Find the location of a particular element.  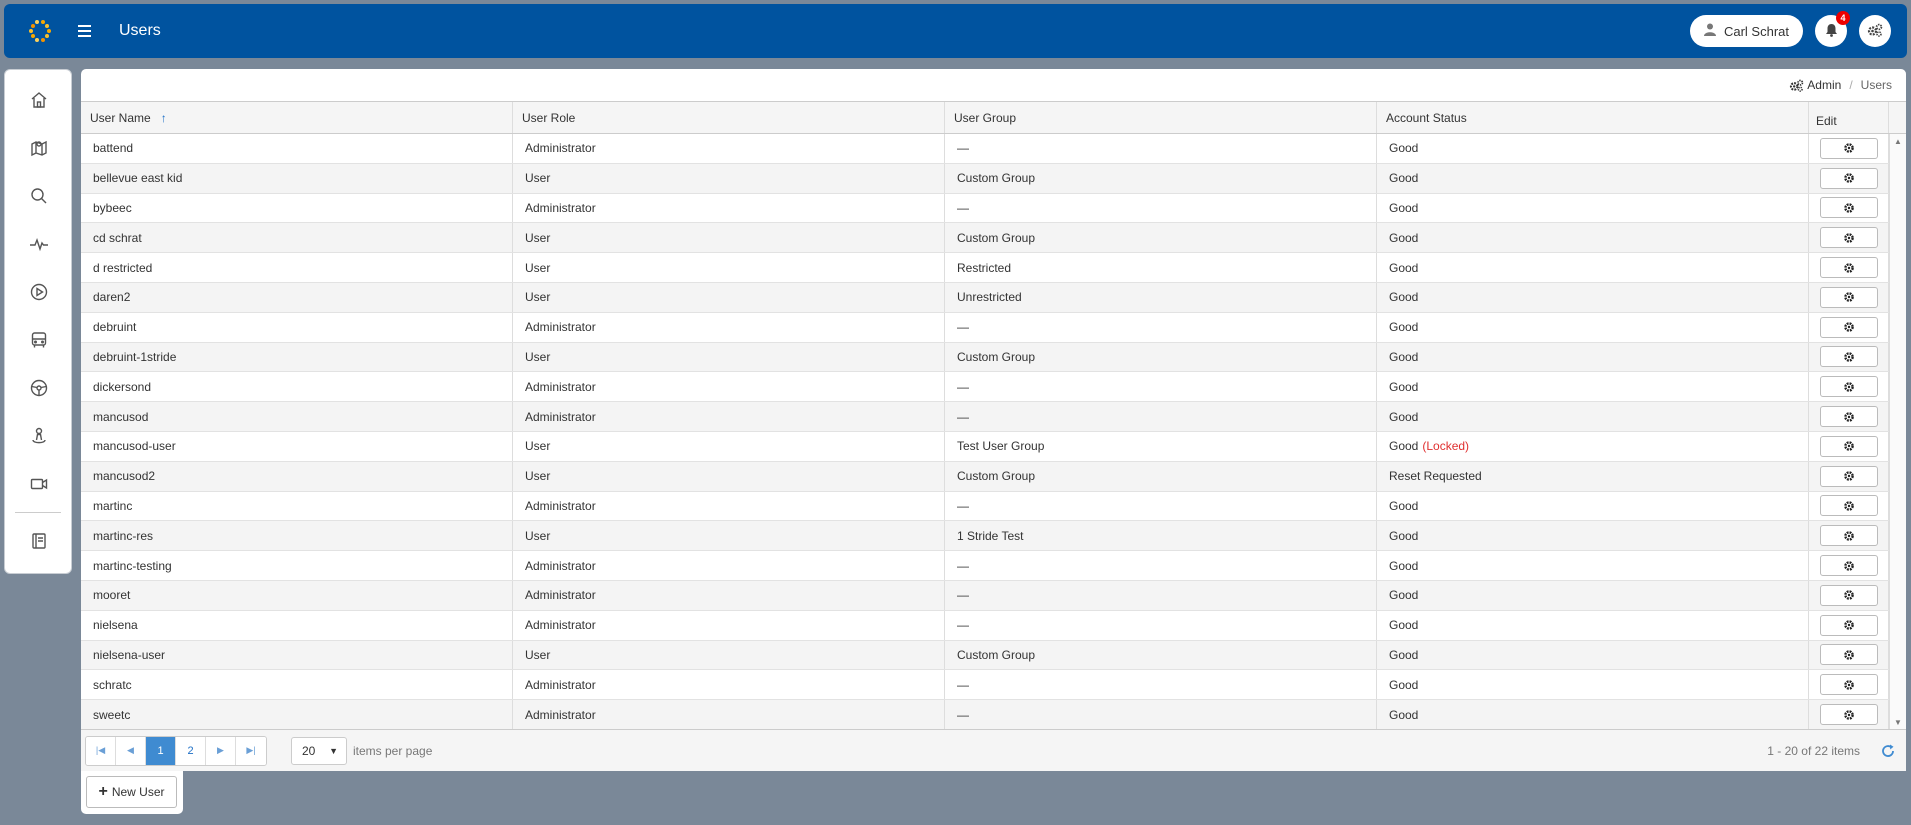

cell-account-status: Reset Requested is located at coordinates (1593, 476).